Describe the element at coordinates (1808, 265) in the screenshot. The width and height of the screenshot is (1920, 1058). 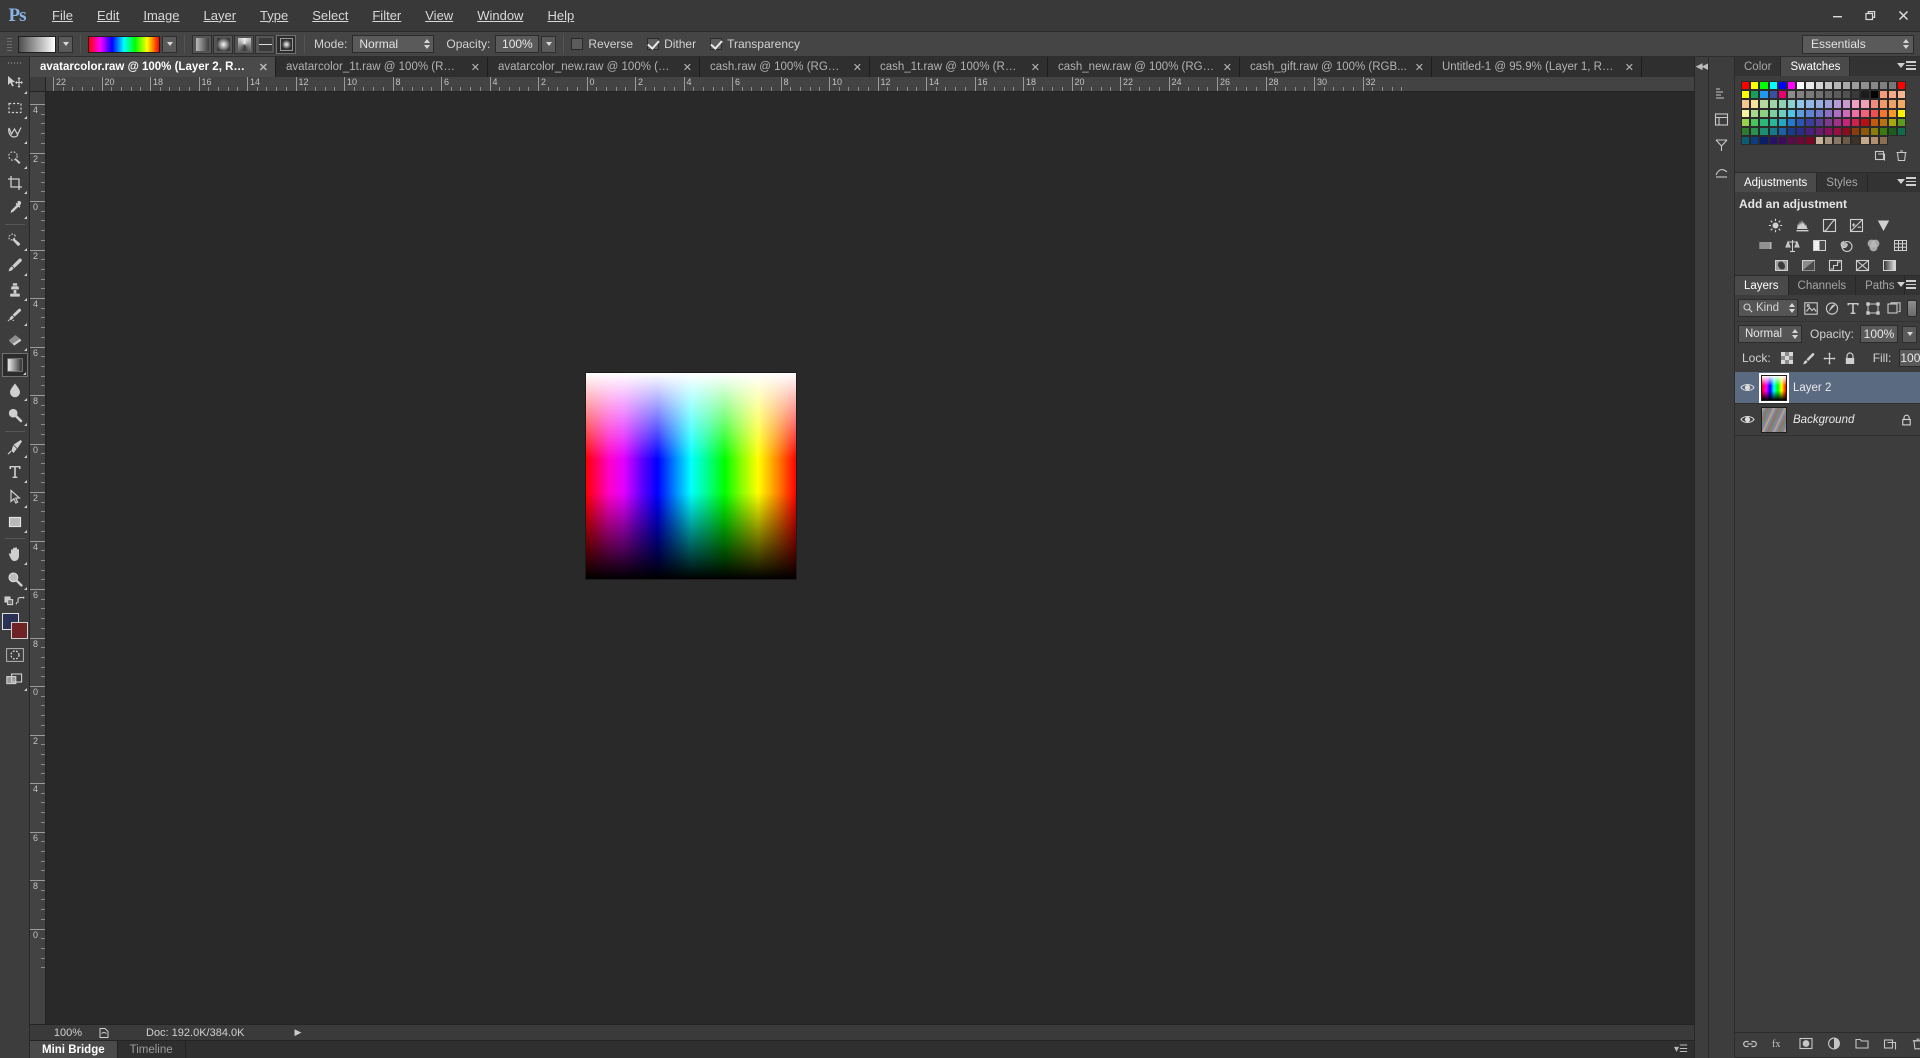
I see `posterize-icon` at that location.